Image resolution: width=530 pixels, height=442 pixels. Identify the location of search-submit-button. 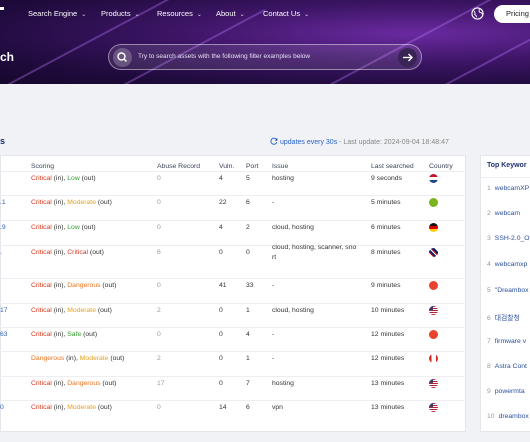
(407, 57).